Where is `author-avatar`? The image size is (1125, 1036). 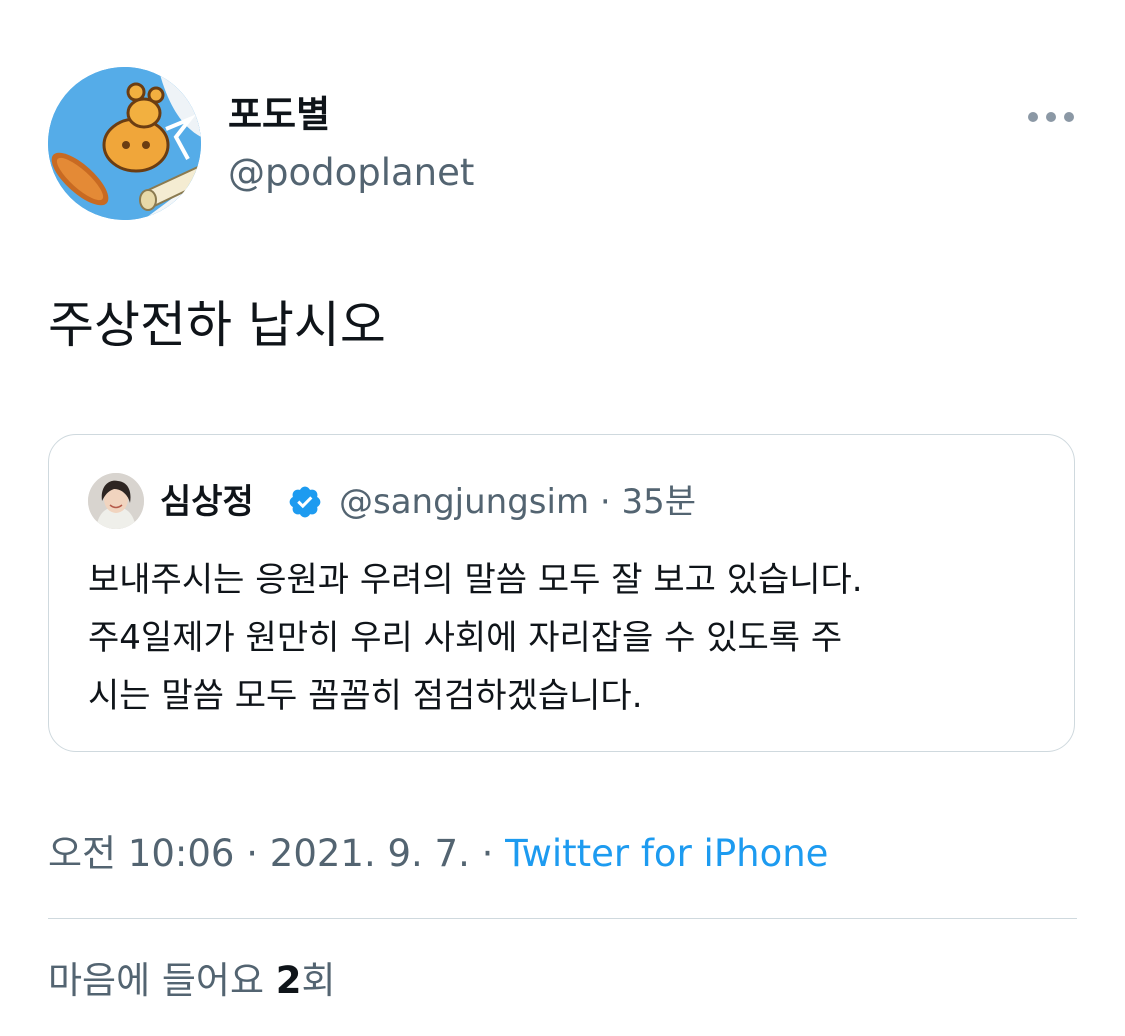
author-avatar is located at coordinates (124, 143).